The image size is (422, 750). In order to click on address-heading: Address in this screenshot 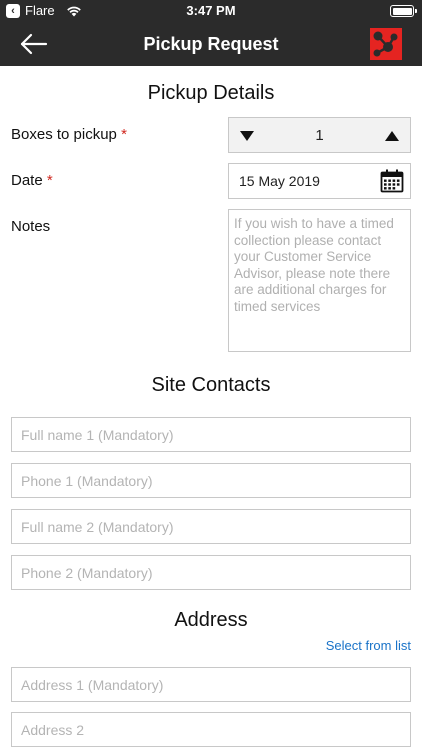, I will do `click(211, 620)`.